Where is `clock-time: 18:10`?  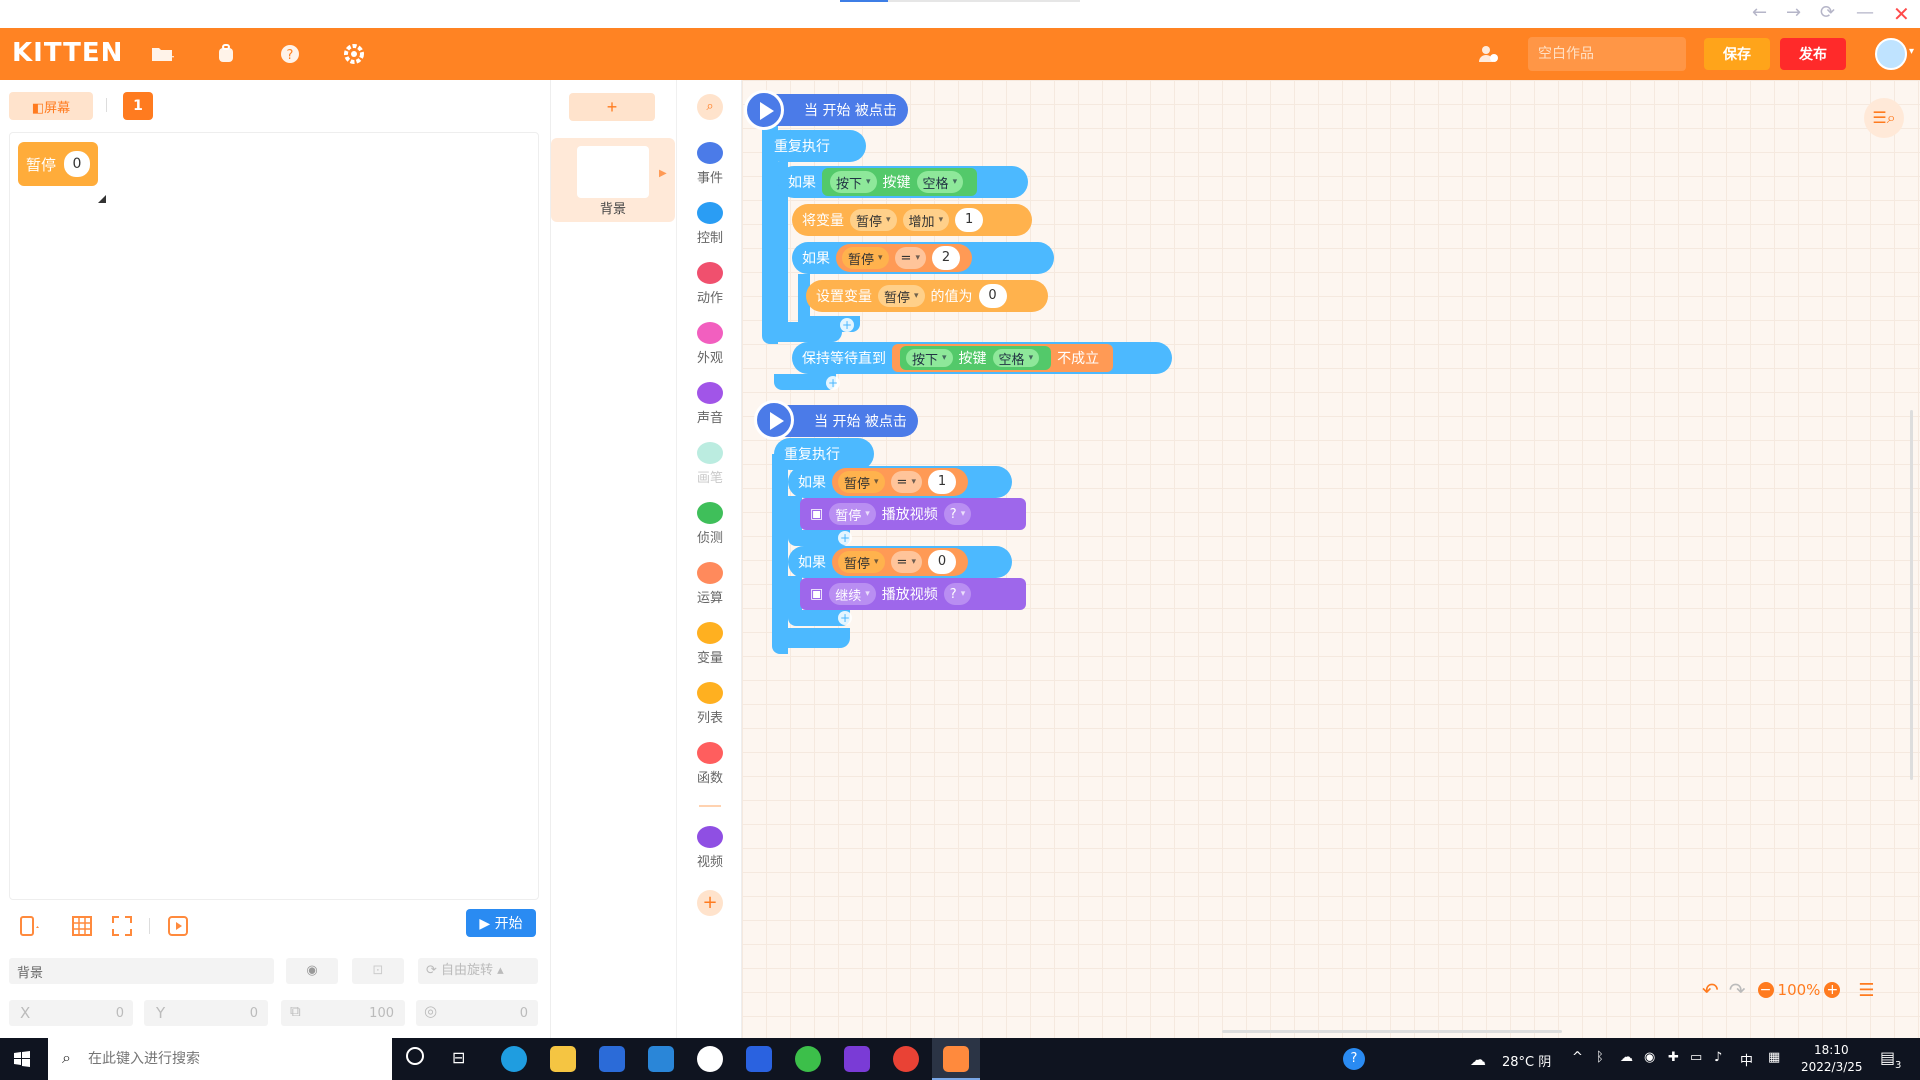 clock-time: 18:10 is located at coordinates (1831, 1050).